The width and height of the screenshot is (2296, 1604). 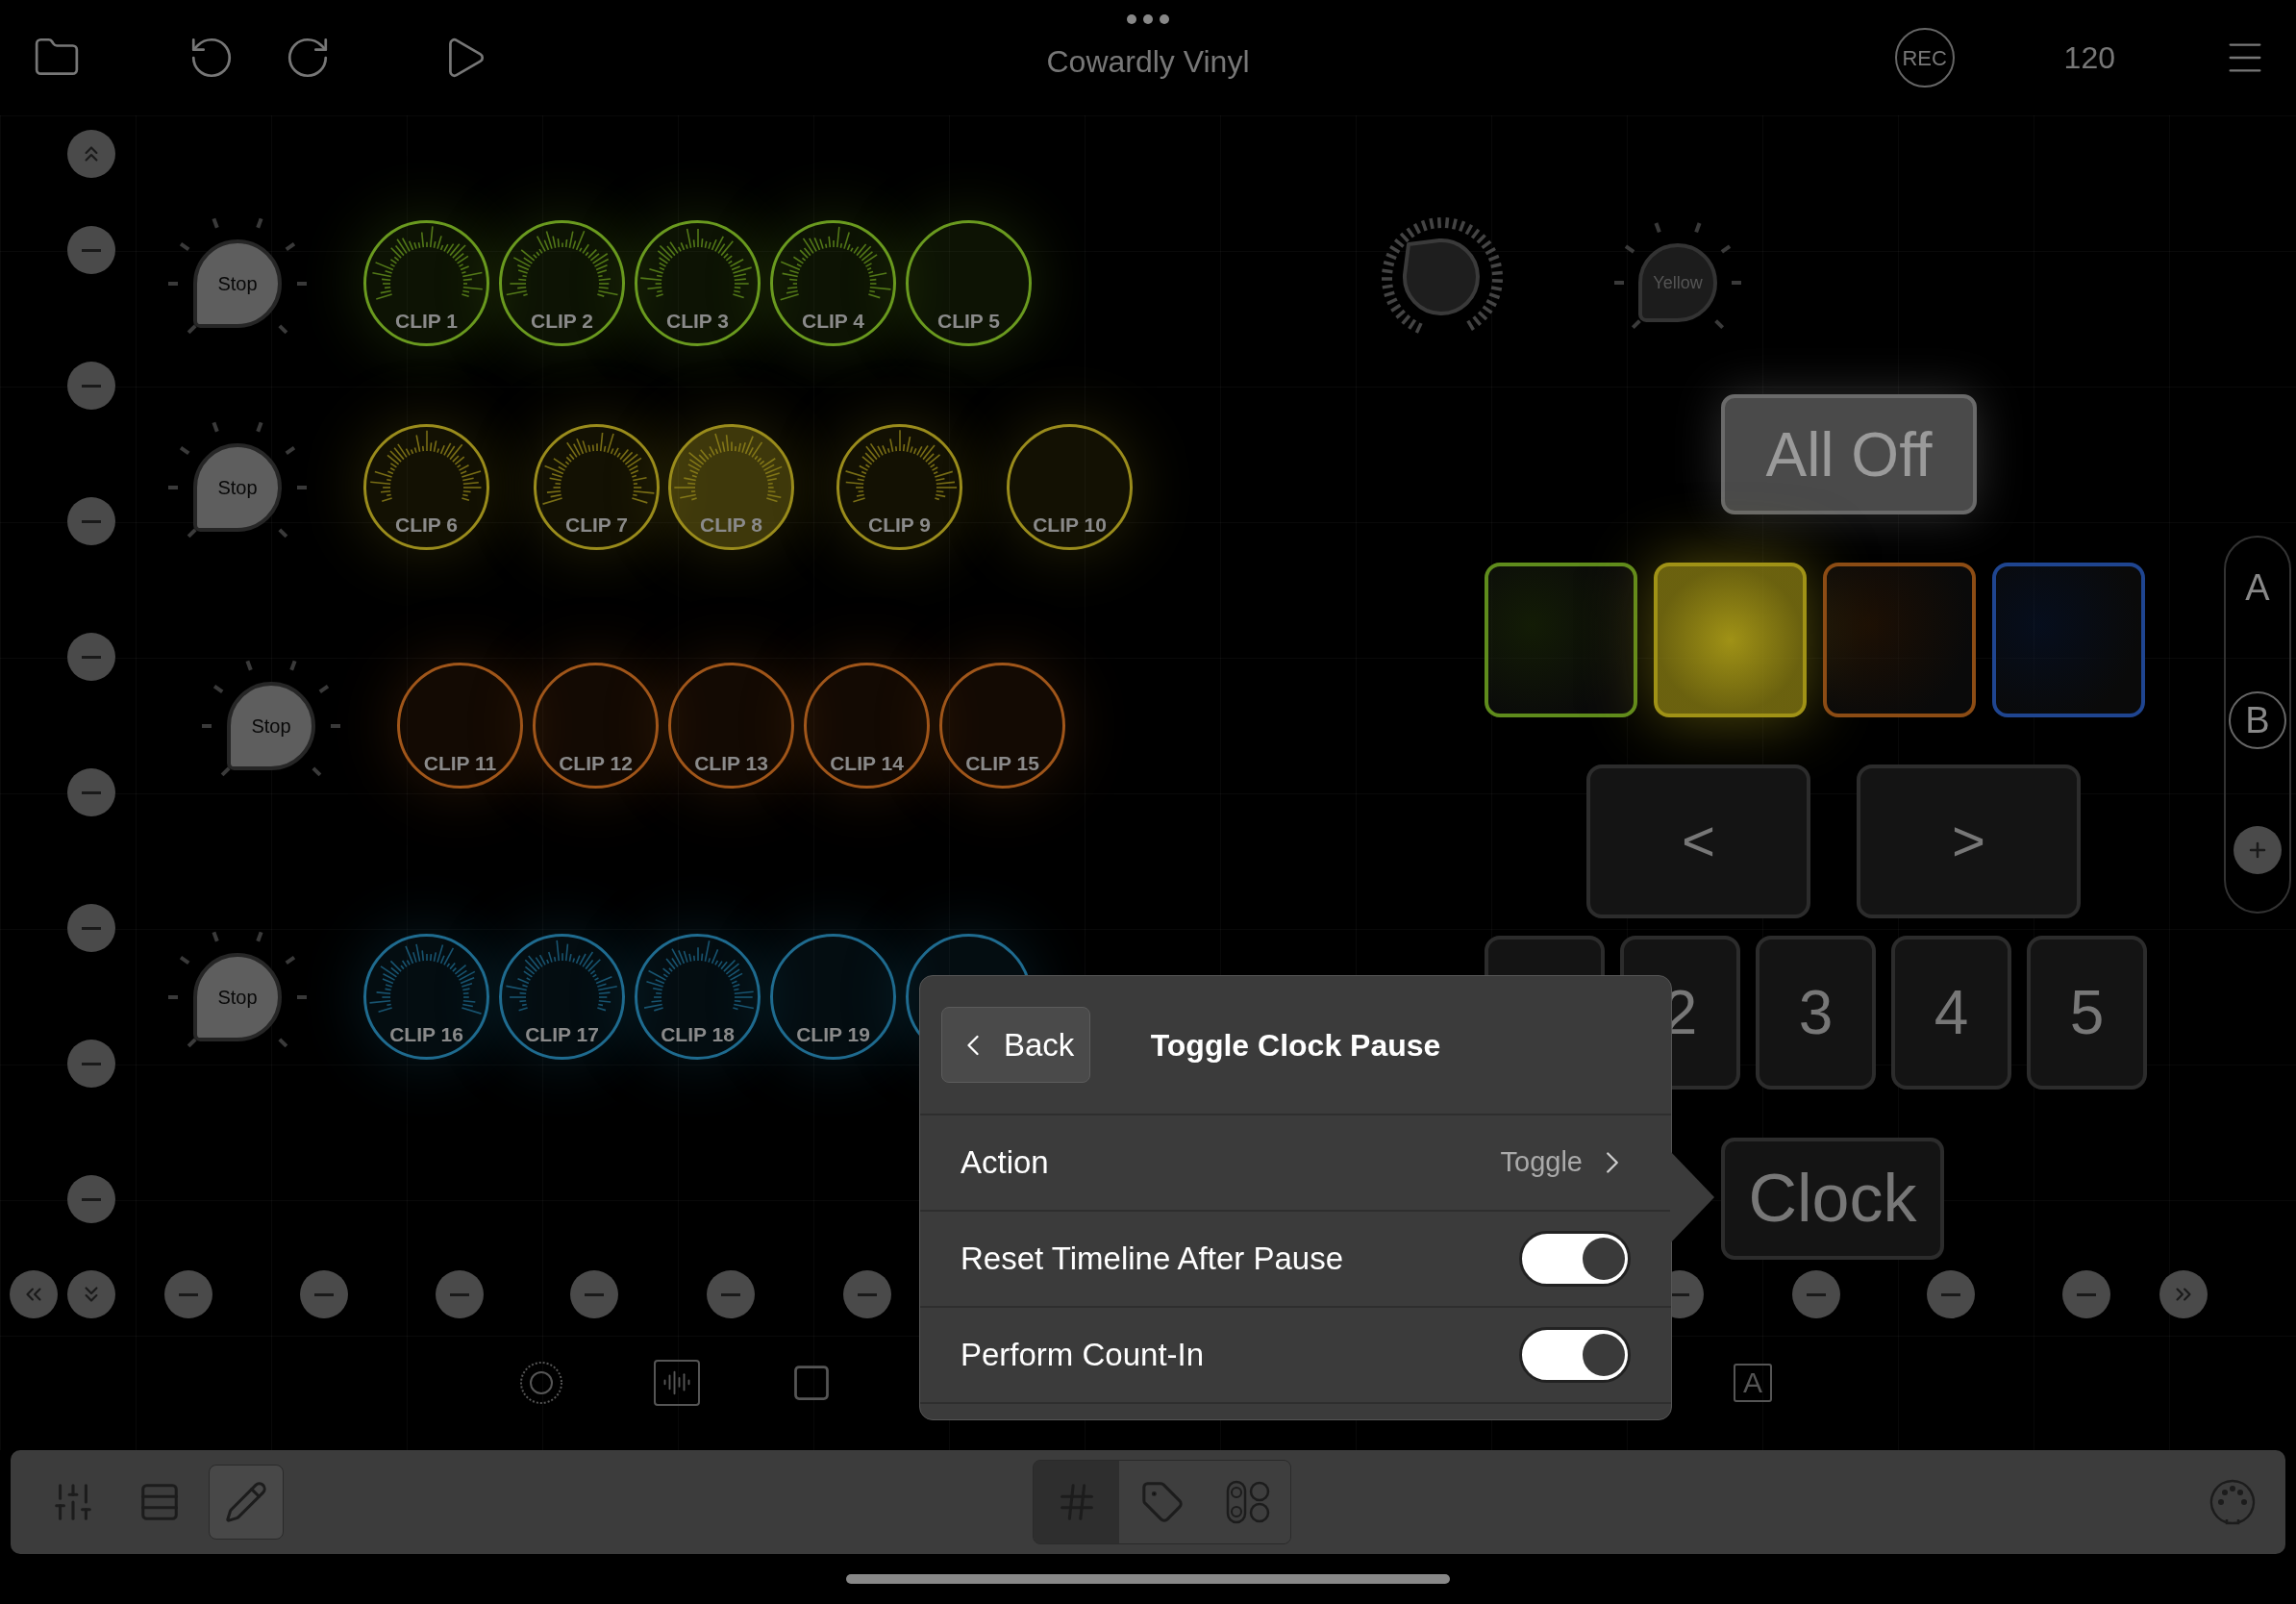 I want to click on clip-pad: CLIP 6, so click(x=426, y=487).